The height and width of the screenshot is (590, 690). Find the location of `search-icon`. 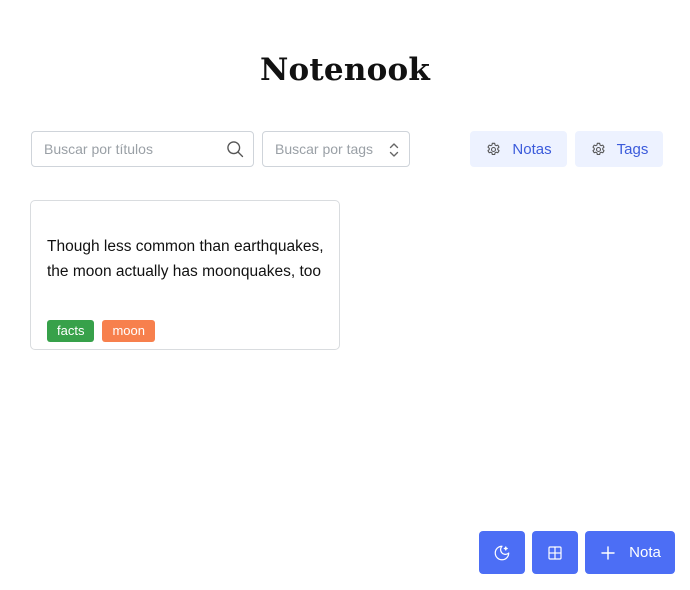

search-icon is located at coordinates (235, 149).